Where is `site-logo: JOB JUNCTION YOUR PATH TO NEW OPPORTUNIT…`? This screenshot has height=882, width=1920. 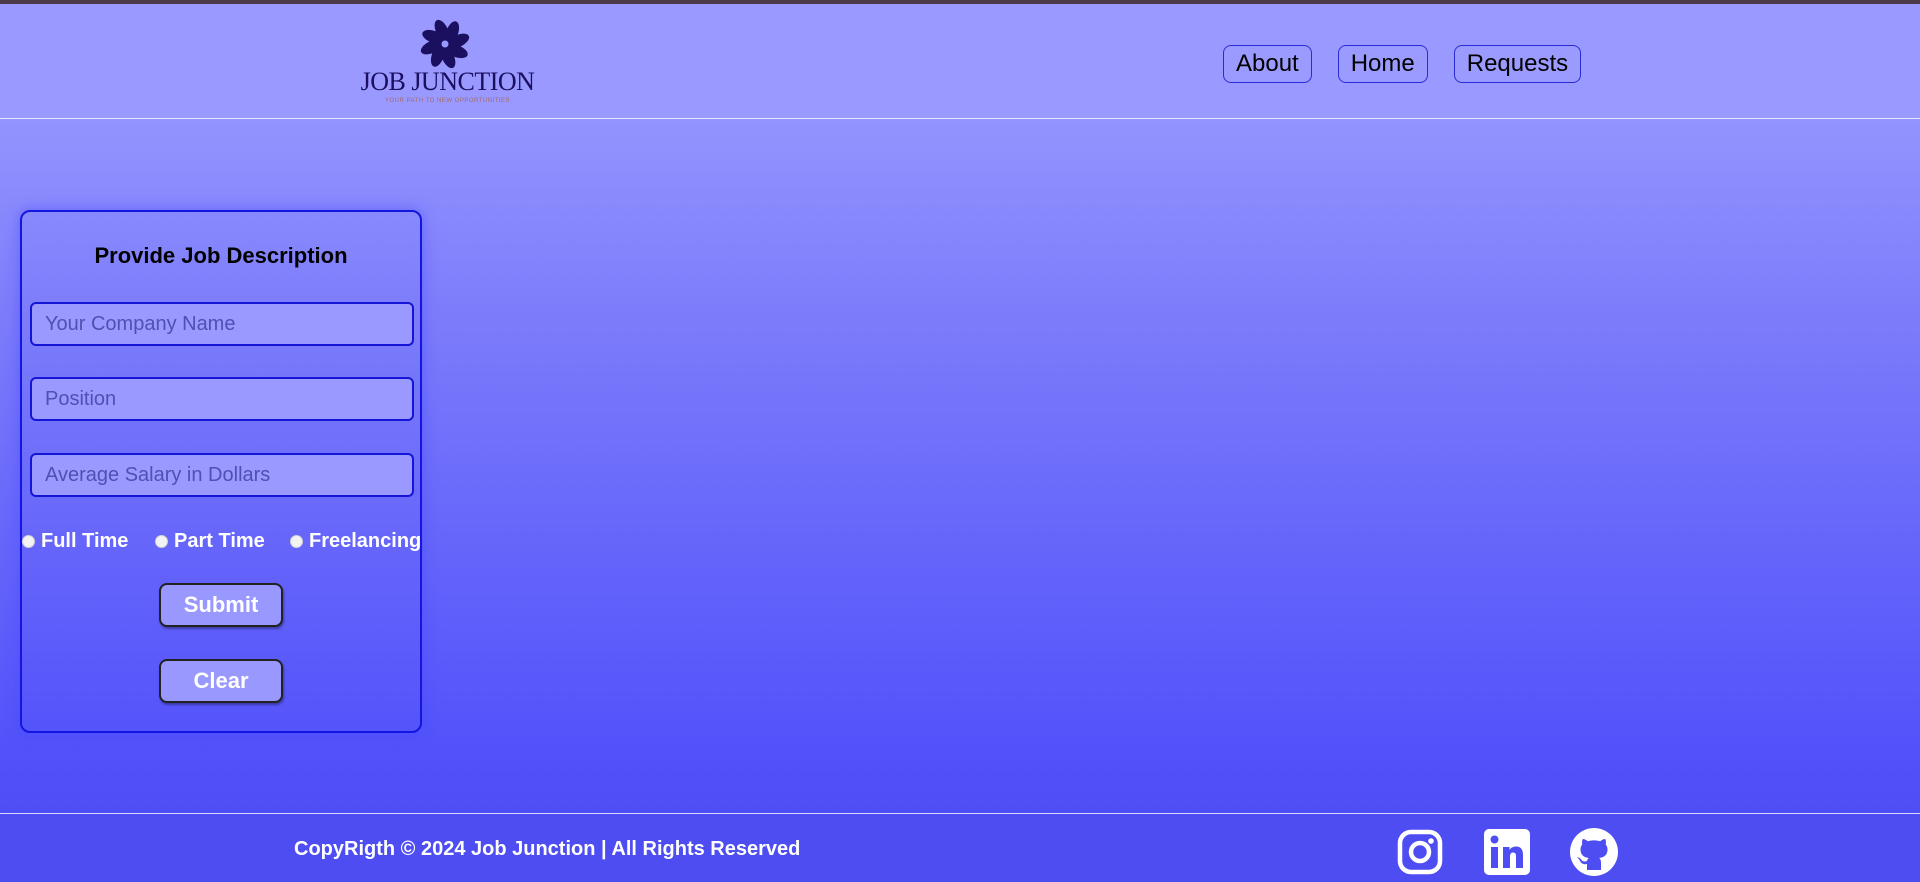
site-logo: JOB JUNCTION YOUR PATH TO NEW OPPORTUNIT… is located at coordinates (447, 64).